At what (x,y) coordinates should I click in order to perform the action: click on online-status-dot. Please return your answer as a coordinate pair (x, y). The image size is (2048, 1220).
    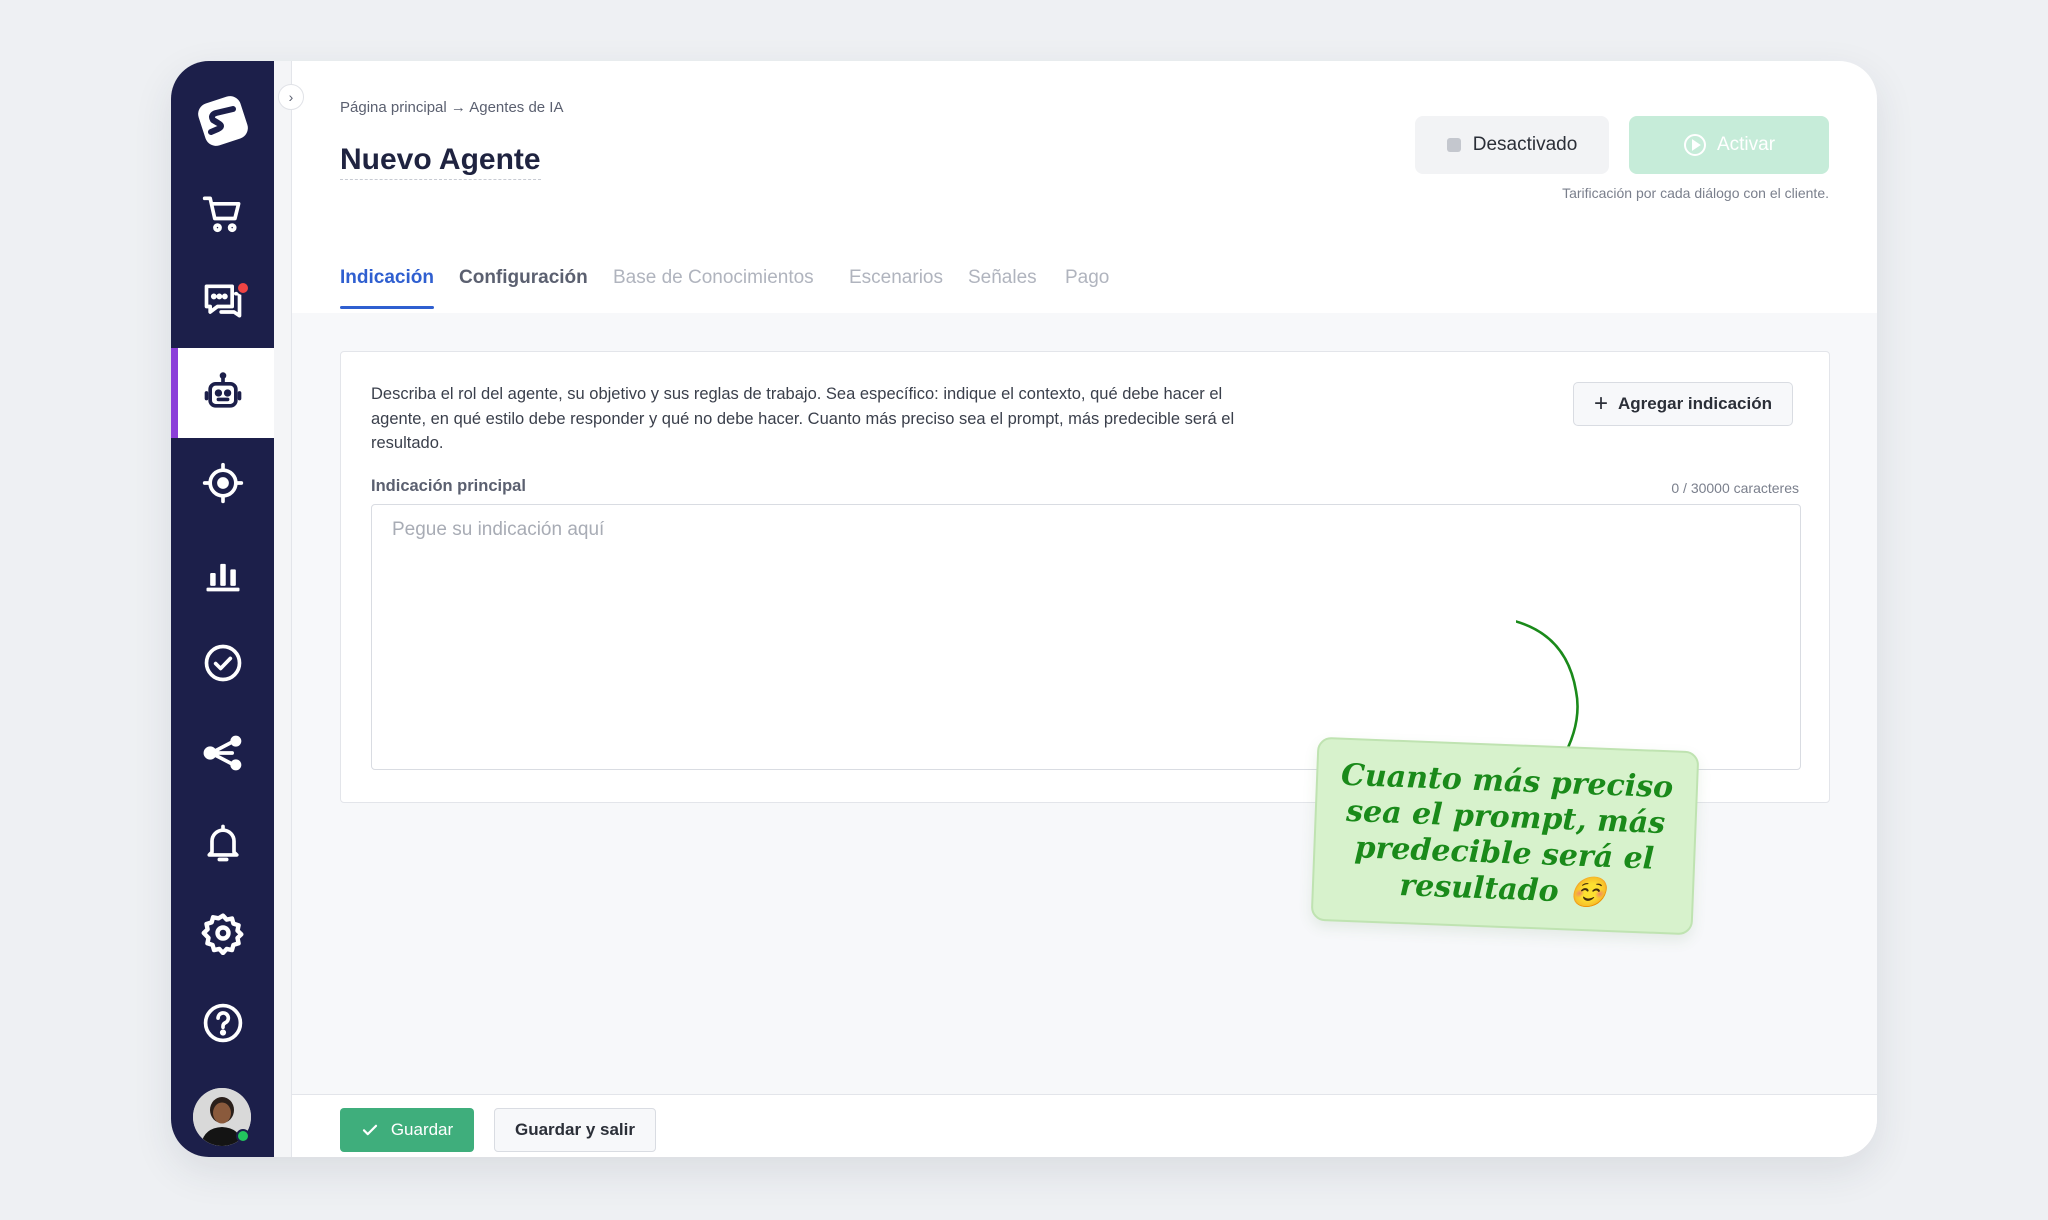
    Looking at the image, I should click on (243, 1136).